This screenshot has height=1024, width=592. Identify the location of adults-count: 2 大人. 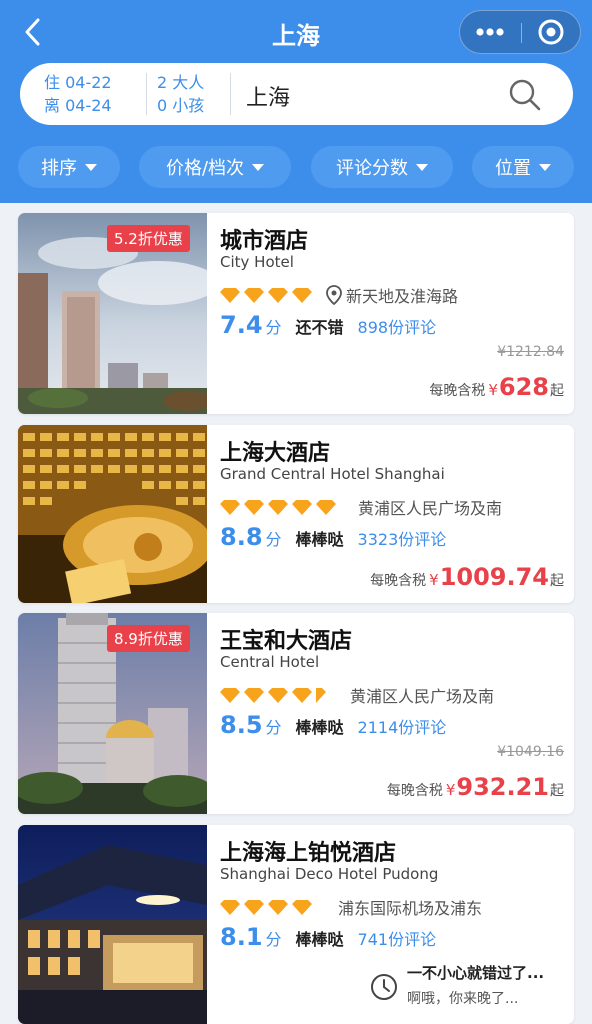
(181, 82).